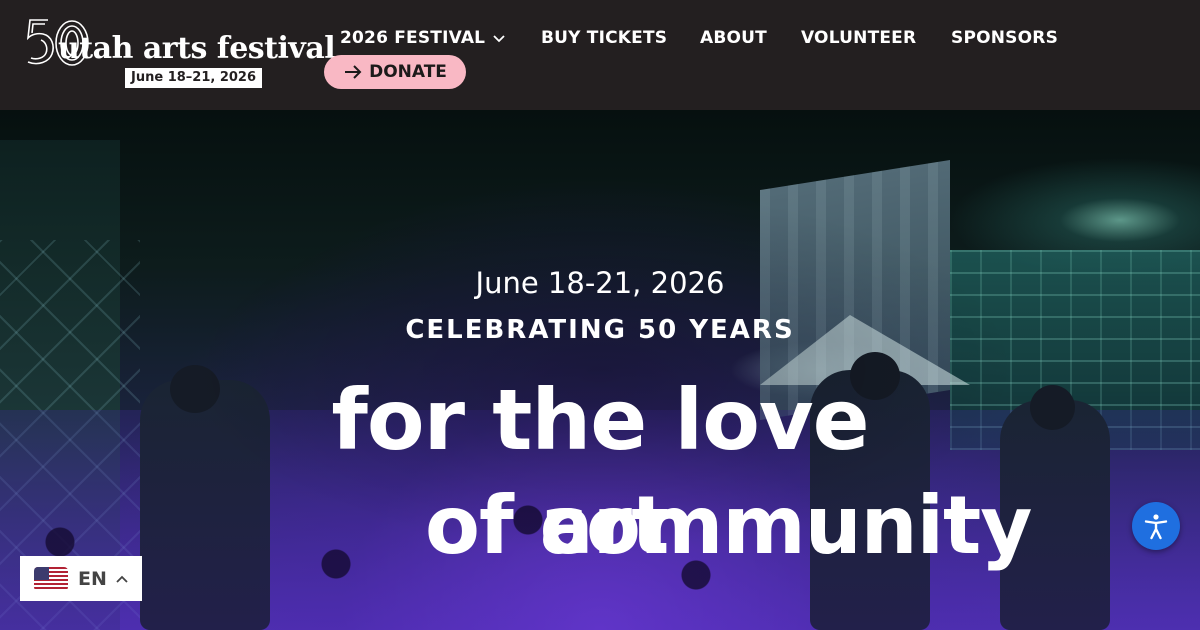 Image resolution: width=1200 pixels, height=630 pixels. Describe the element at coordinates (413, 38) in the screenshot. I see `nav-item-label: 2026 FESTIVAL` at that location.